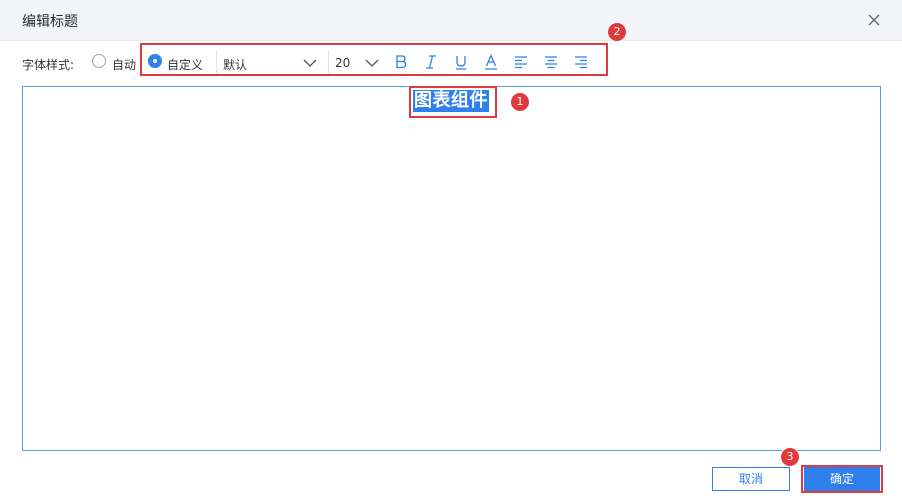 The image size is (902, 499). I want to click on dialog-title: 编辑标题, so click(50, 22).